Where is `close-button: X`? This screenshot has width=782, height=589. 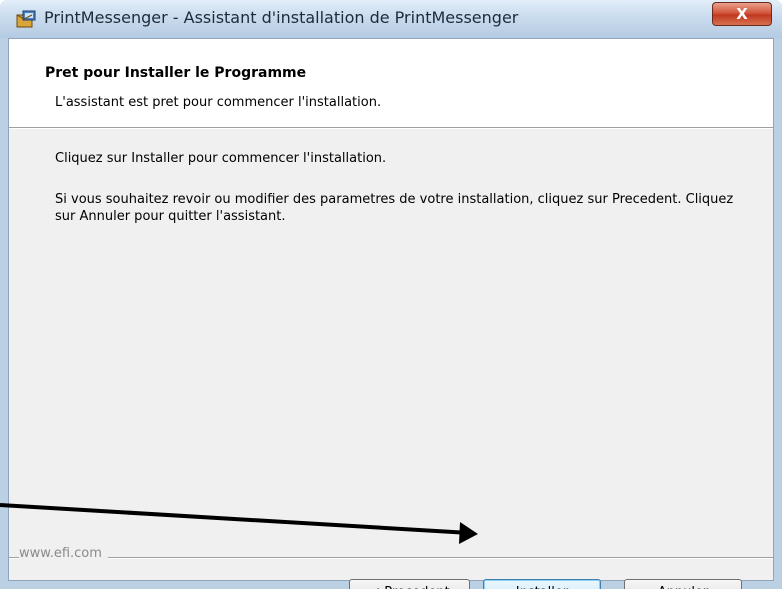
close-button: X is located at coordinates (742, 14).